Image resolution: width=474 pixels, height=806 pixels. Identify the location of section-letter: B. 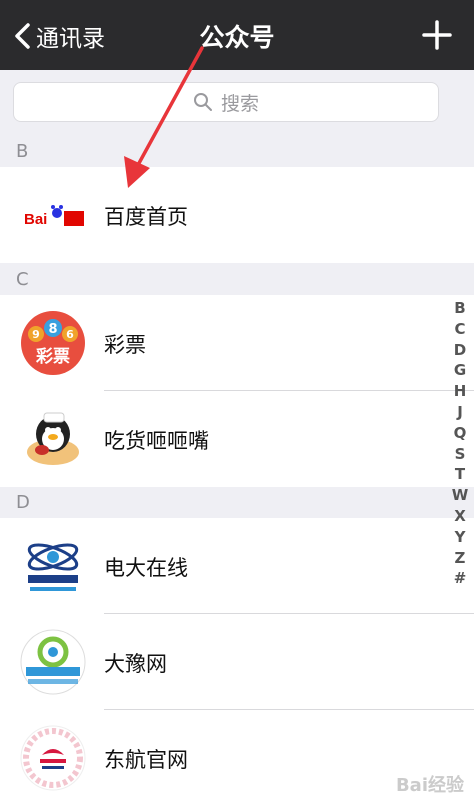
(22, 151).